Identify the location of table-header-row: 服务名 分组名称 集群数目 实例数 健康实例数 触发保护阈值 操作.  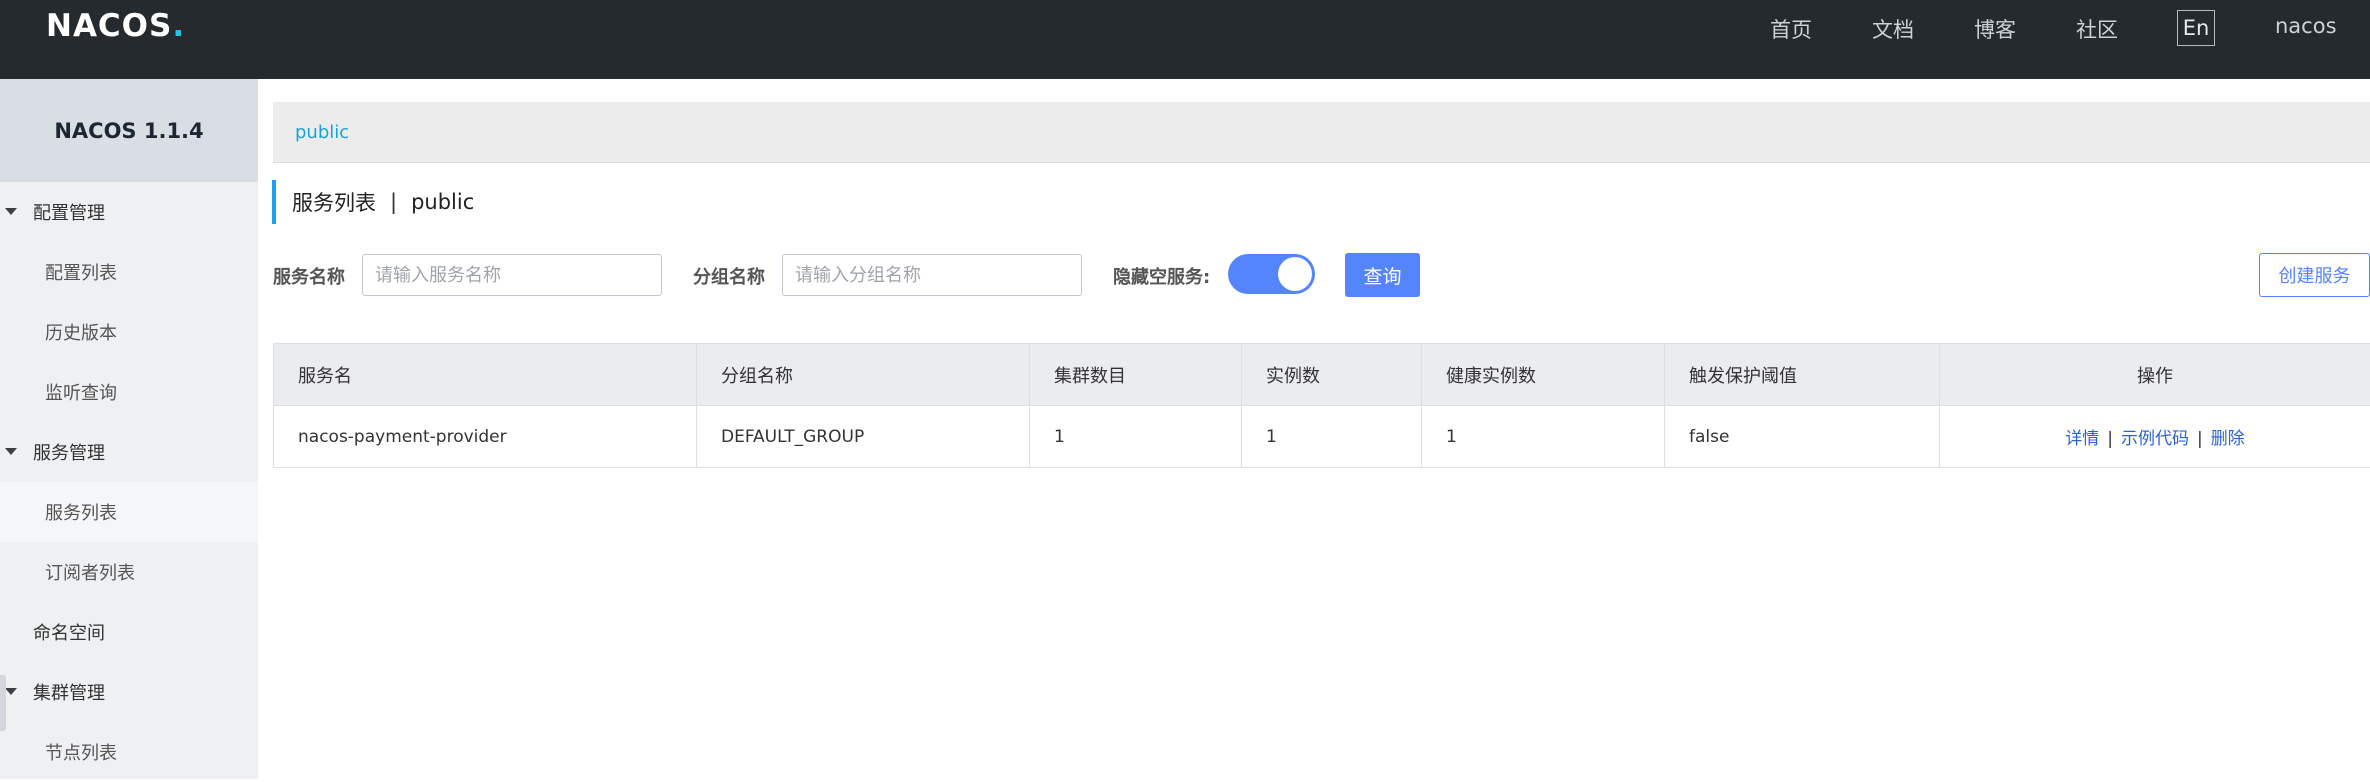
(1322, 375).